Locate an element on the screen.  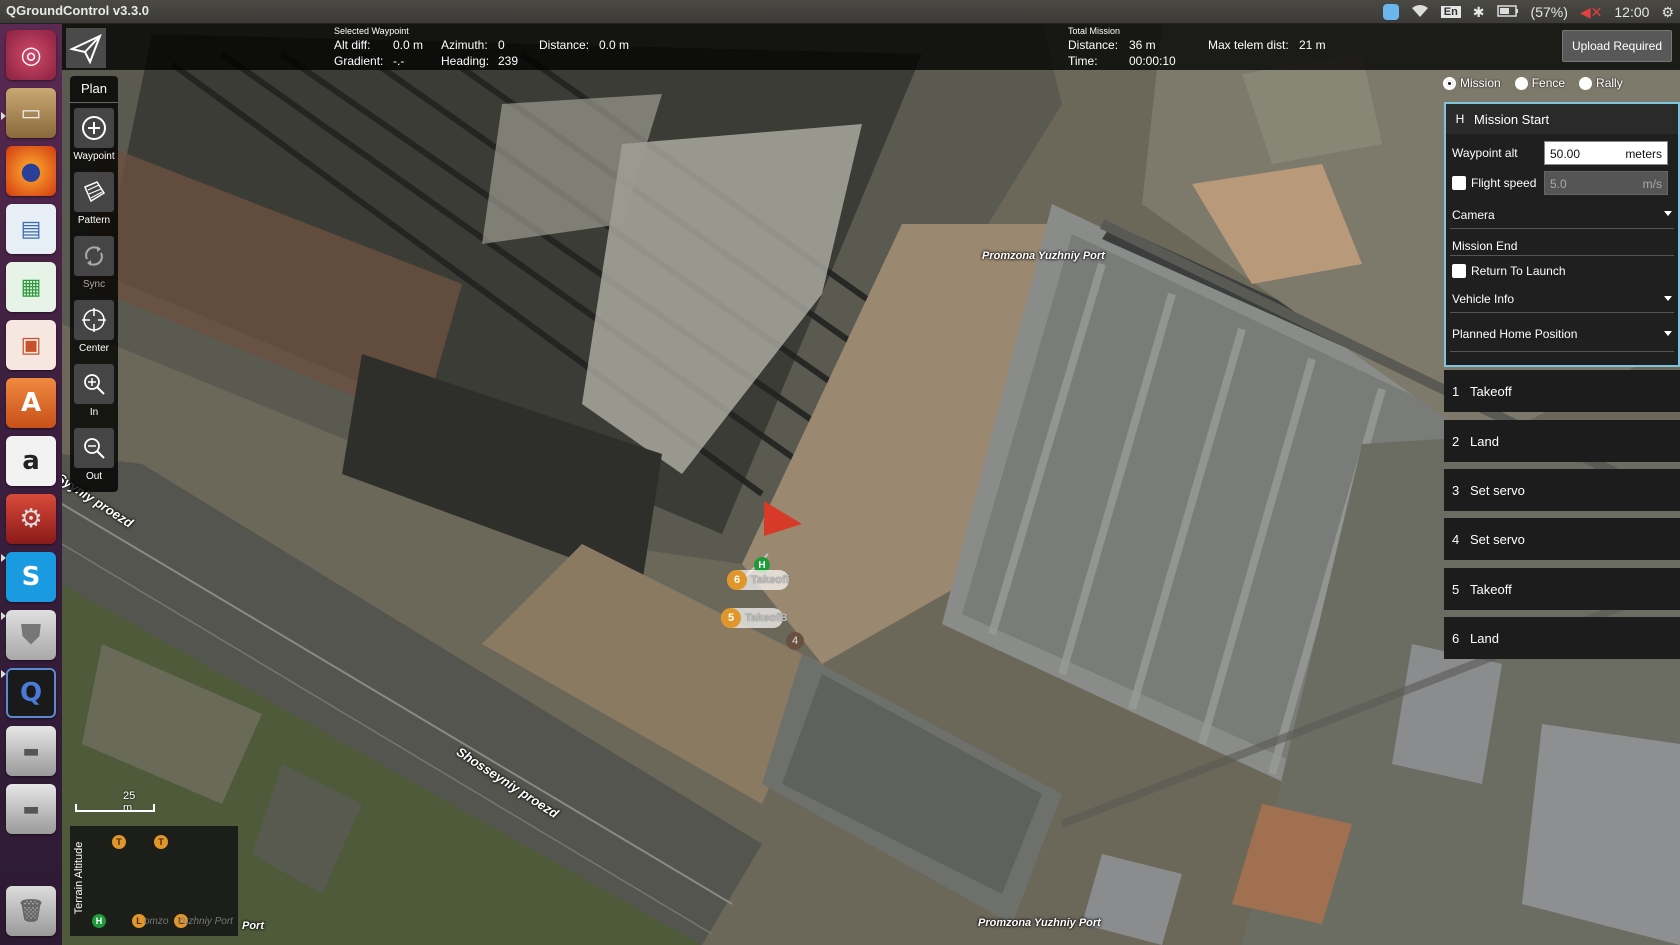
system-settings-icon: ⚙ is located at coordinates (31, 519).